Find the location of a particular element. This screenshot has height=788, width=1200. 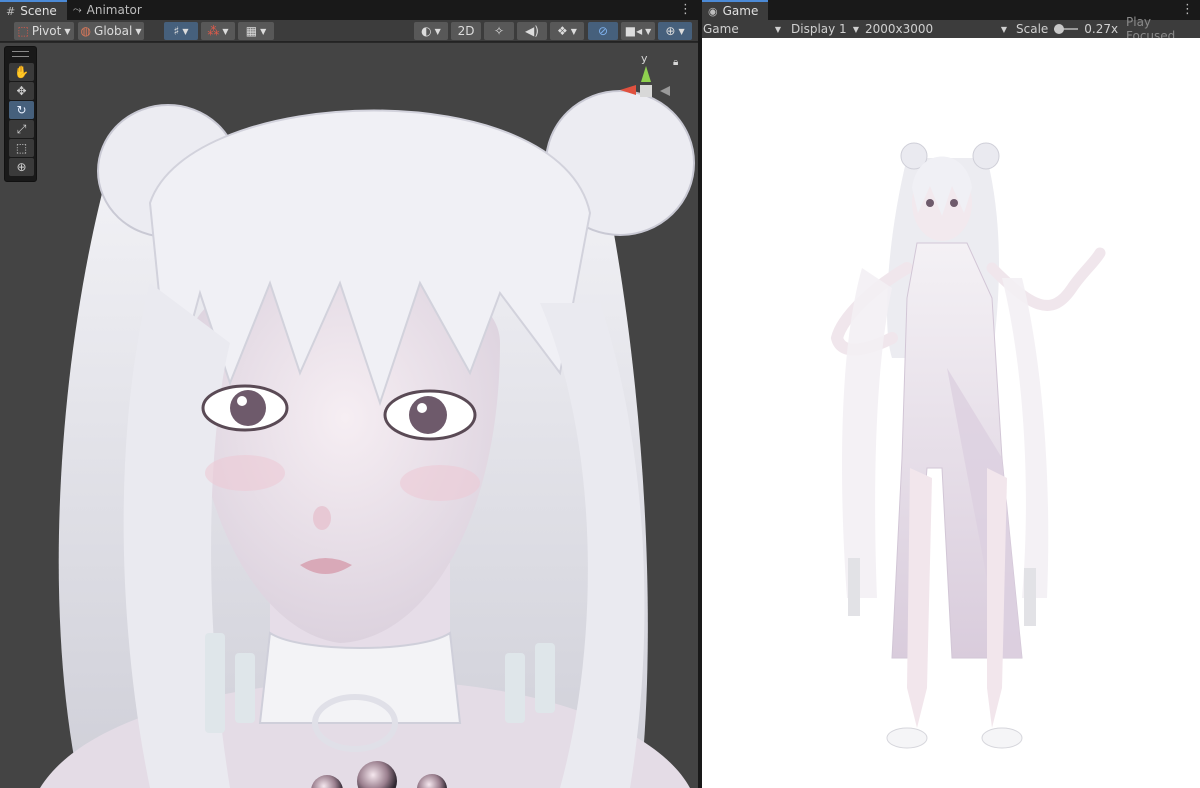

effects-button: ❖ ▼ is located at coordinates (567, 31).